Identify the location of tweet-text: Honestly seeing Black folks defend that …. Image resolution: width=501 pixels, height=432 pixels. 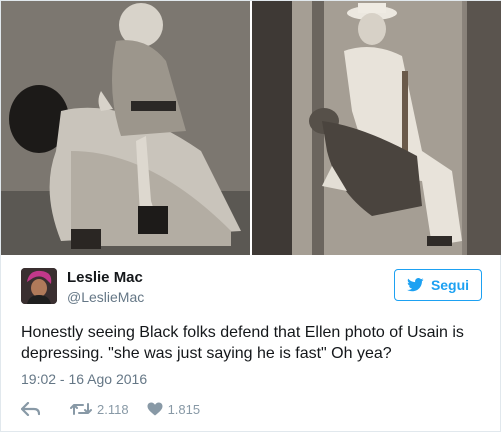
(242, 343).